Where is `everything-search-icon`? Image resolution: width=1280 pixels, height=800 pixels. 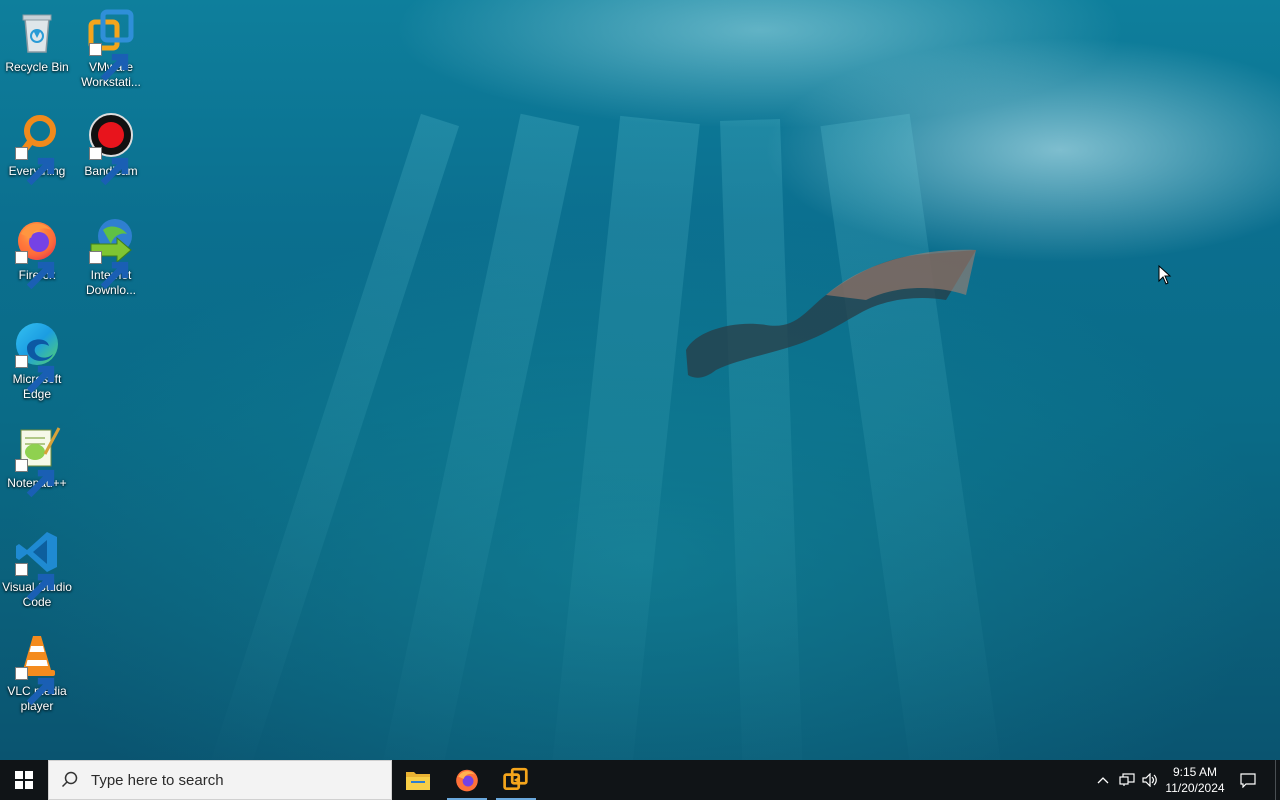 everything-search-icon is located at coordinates (37, 149).